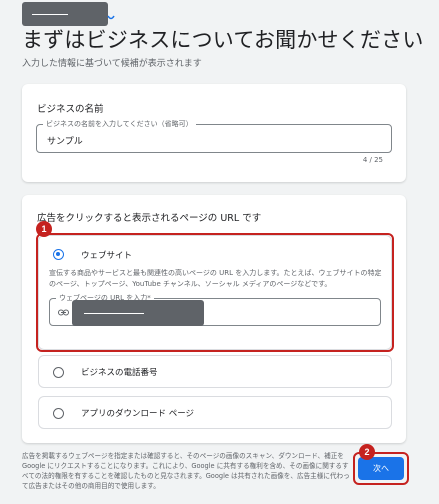 This screenshot has height=504, width=439. I want to click on redacted-header, so click(65, 14).